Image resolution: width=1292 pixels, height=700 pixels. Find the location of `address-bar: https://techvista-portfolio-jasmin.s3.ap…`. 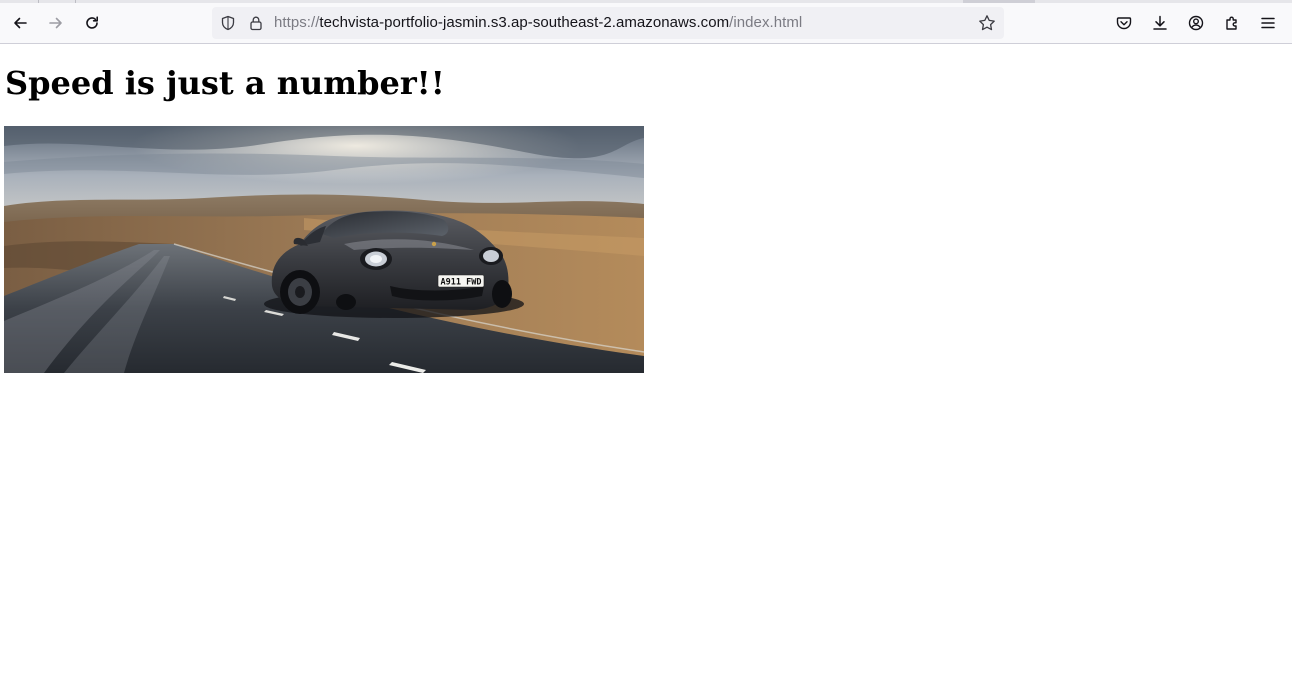

address-bar: https://techvista-portfolio-jasmin.s3.ap… is located at coordinates (608, 23).